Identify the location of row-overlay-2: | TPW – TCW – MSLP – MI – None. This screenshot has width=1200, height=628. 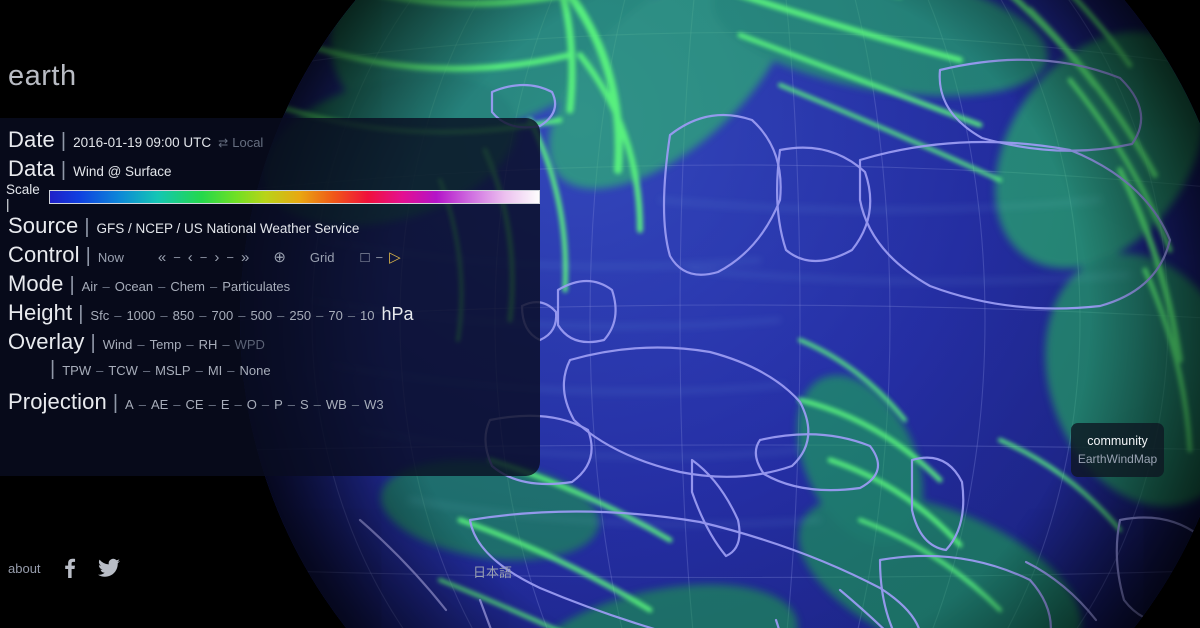
(270, 372).